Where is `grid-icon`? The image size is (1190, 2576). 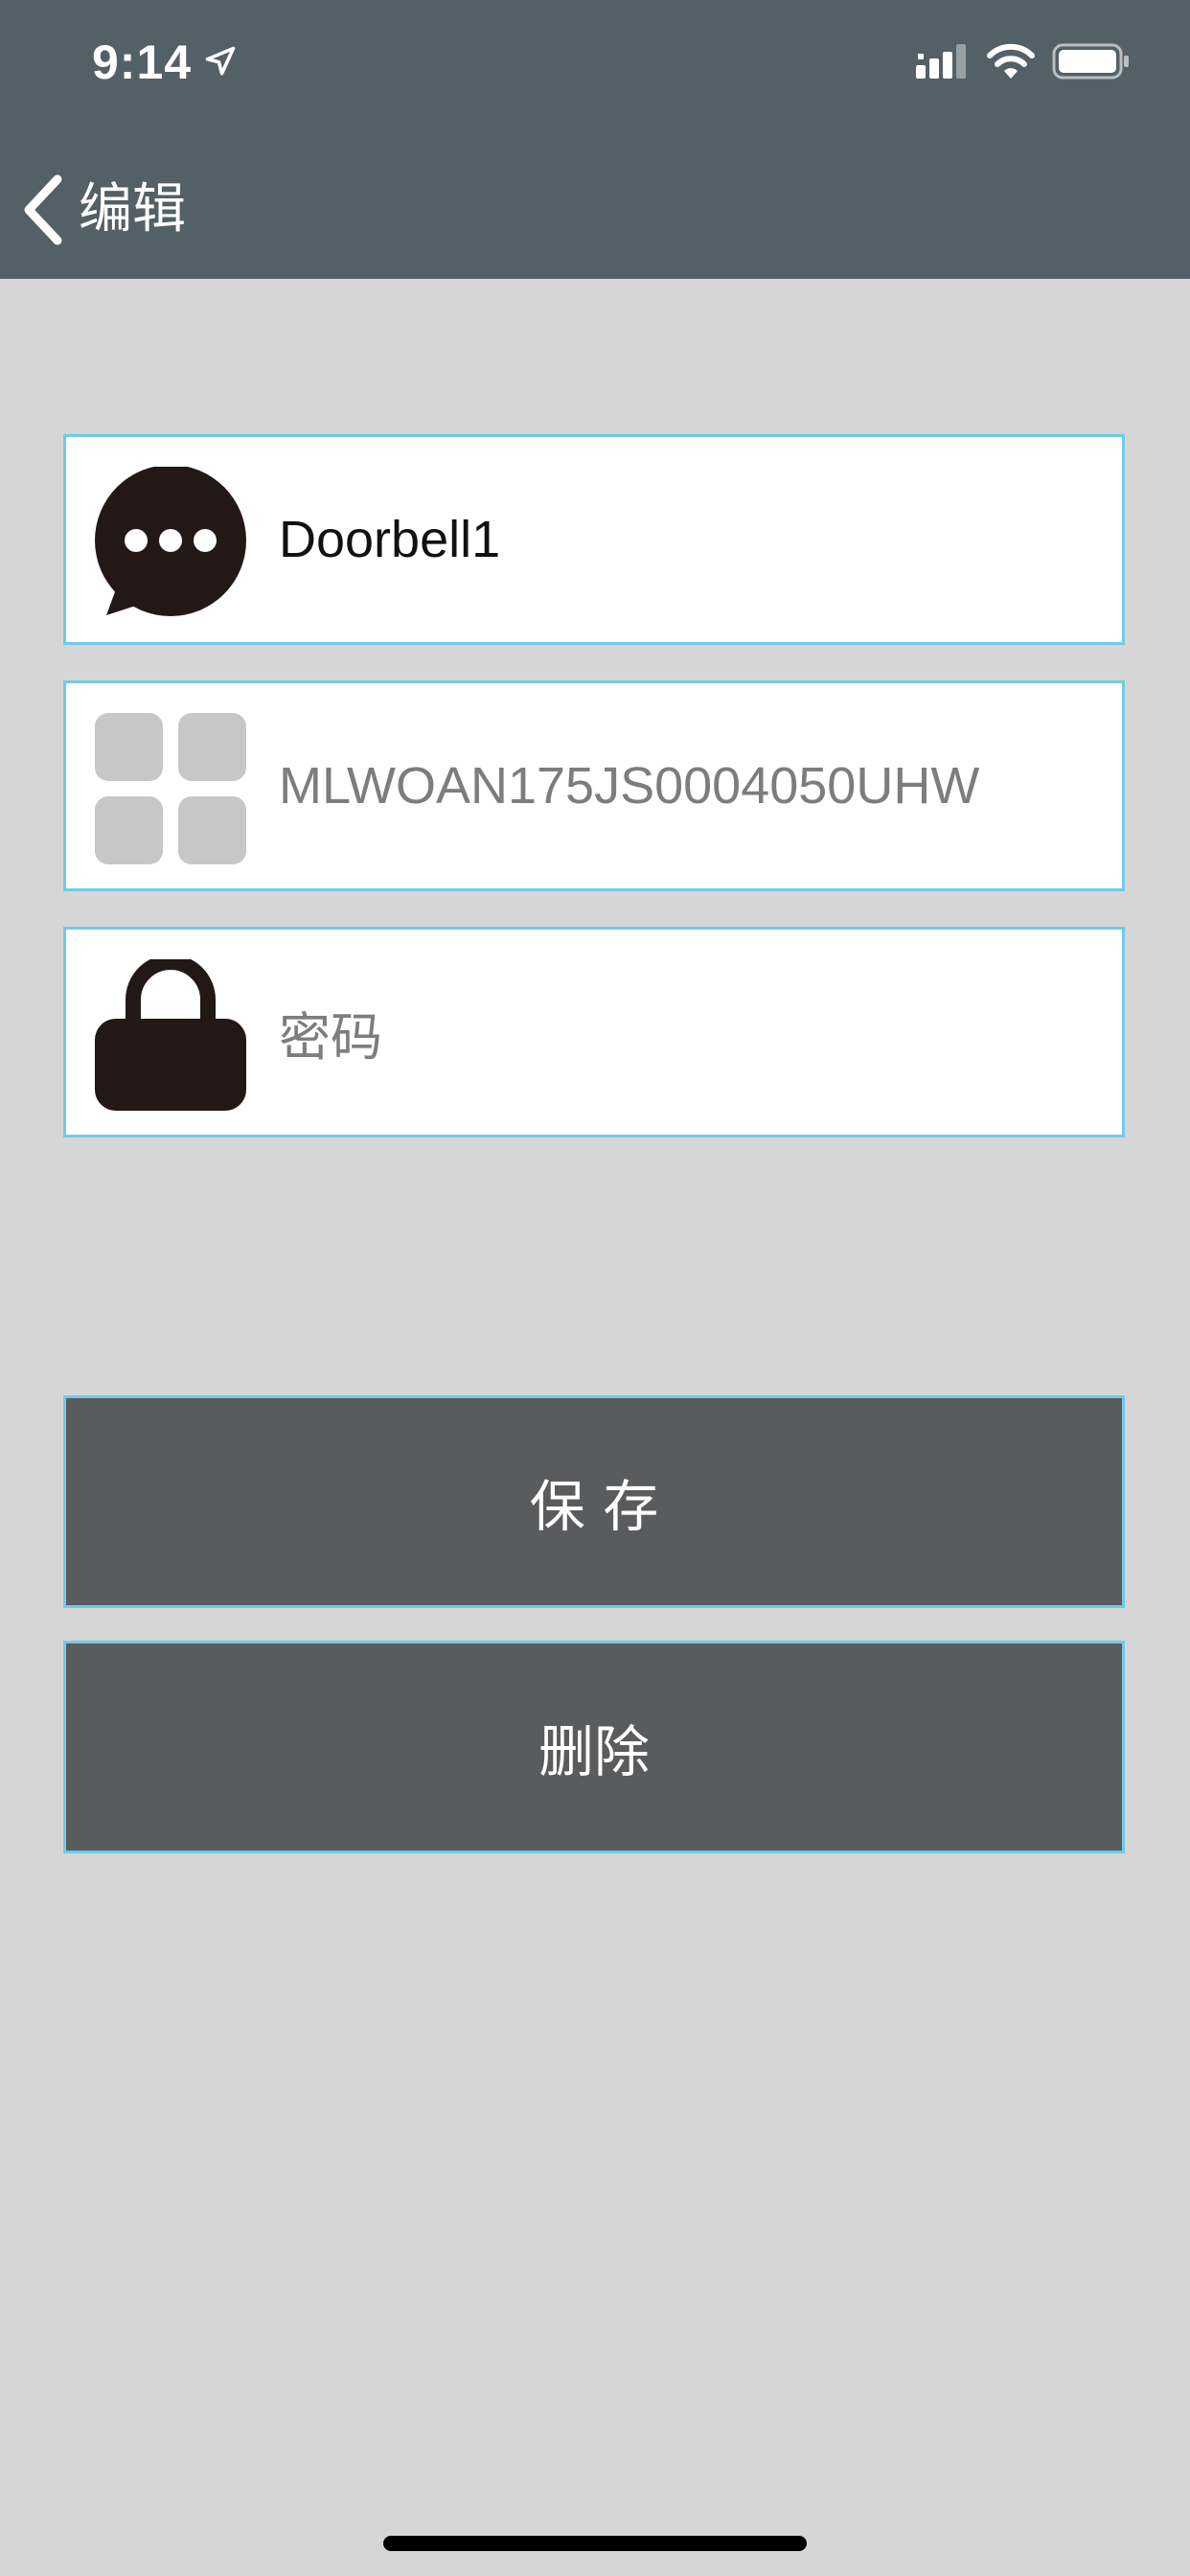 grid-icon is located at coordinates (171, 788).